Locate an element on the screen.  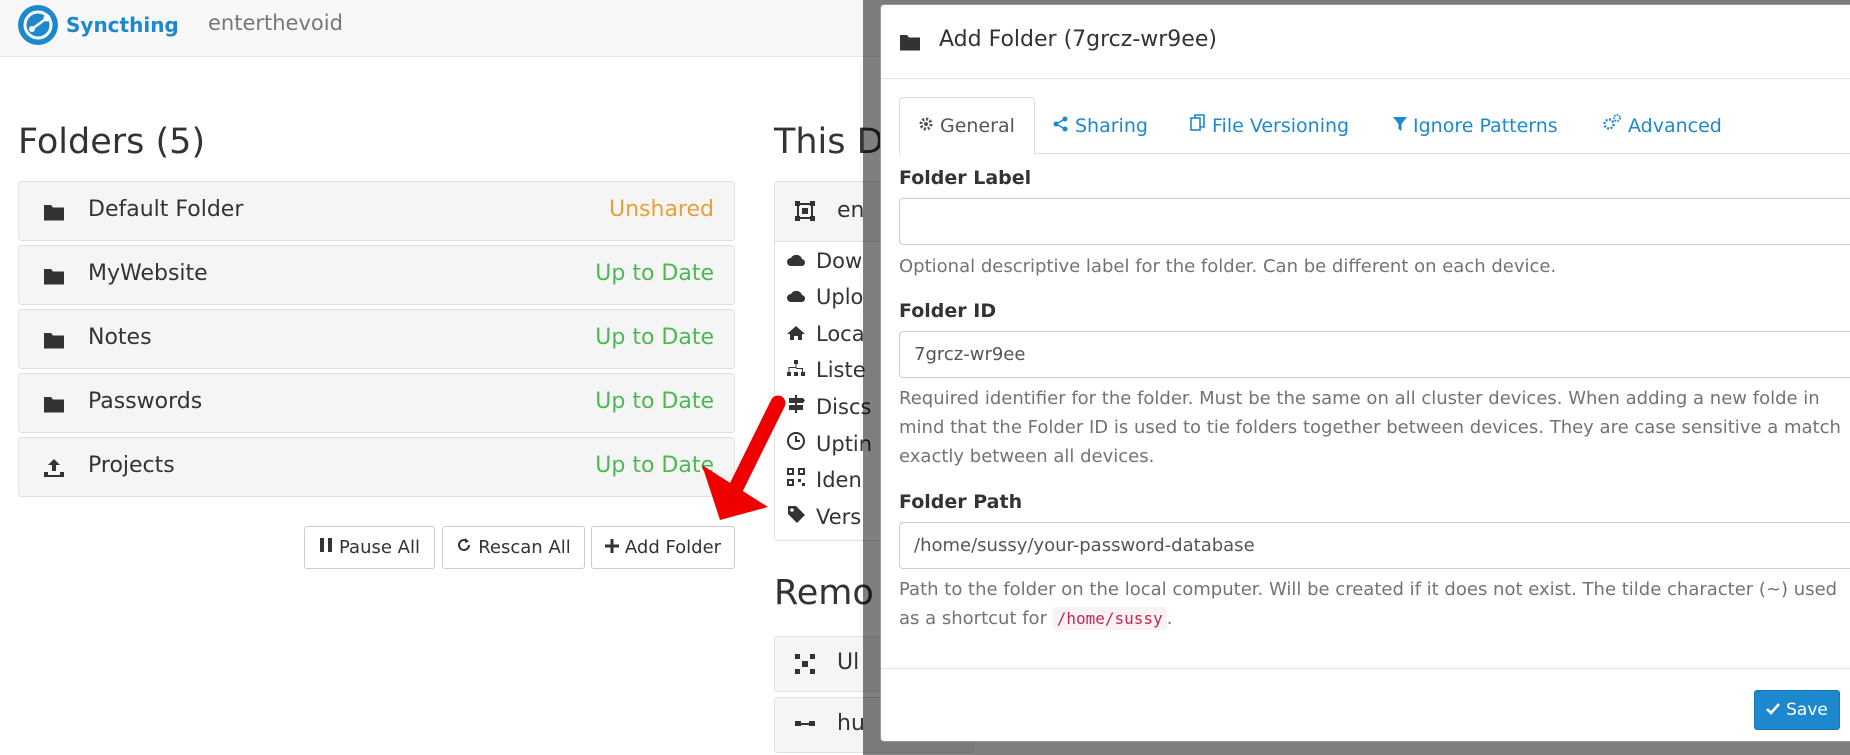
brand: Syncthing is located at coordinates (98, 25).